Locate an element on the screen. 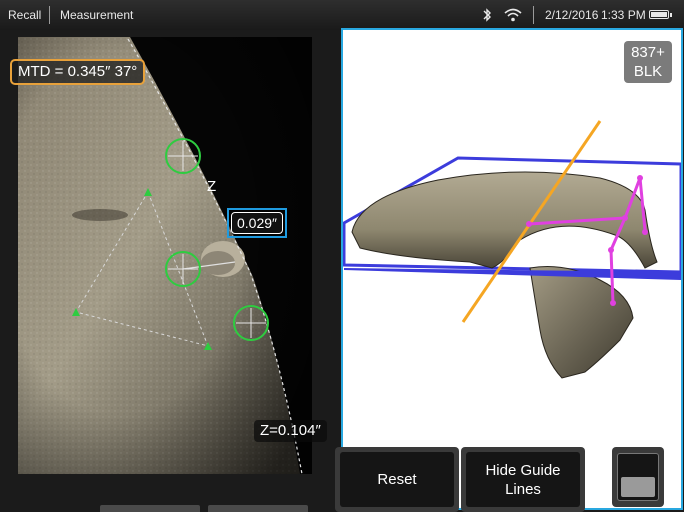 This screenshot has height=512, width=684. hide-guide-lines-label: Hide Guide Lines is located at coordinates (523, 479).